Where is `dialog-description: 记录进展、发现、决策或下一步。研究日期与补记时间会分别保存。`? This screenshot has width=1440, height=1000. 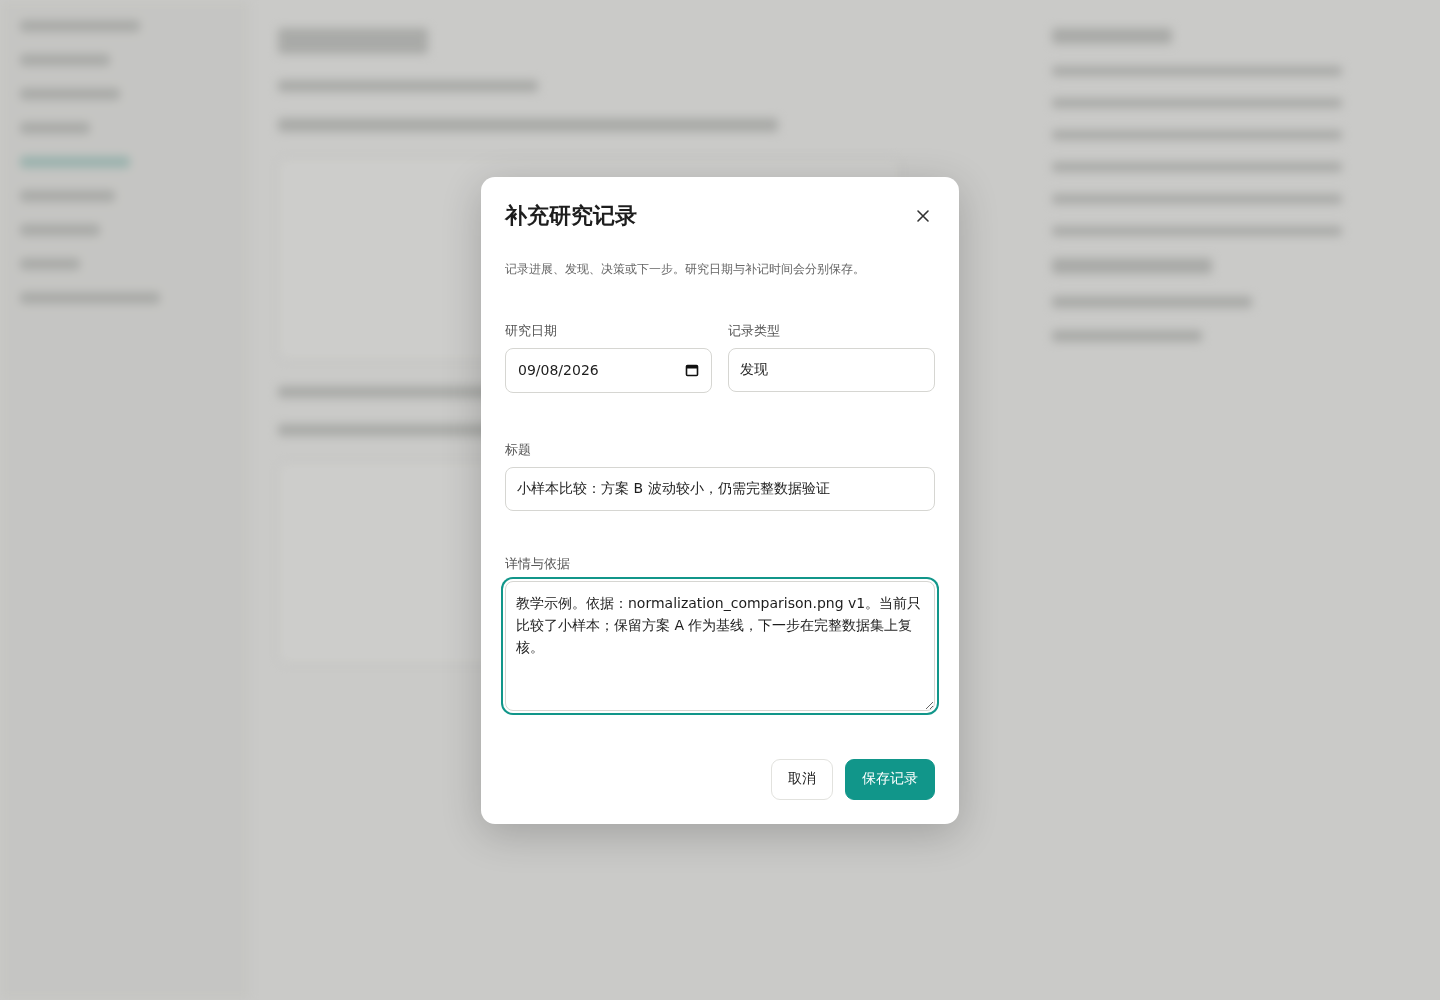
dialog-description: 记录进展、发现、决策或下一步。研究日期与补记时间会分别保存。 is located at coordinates (685, 269).